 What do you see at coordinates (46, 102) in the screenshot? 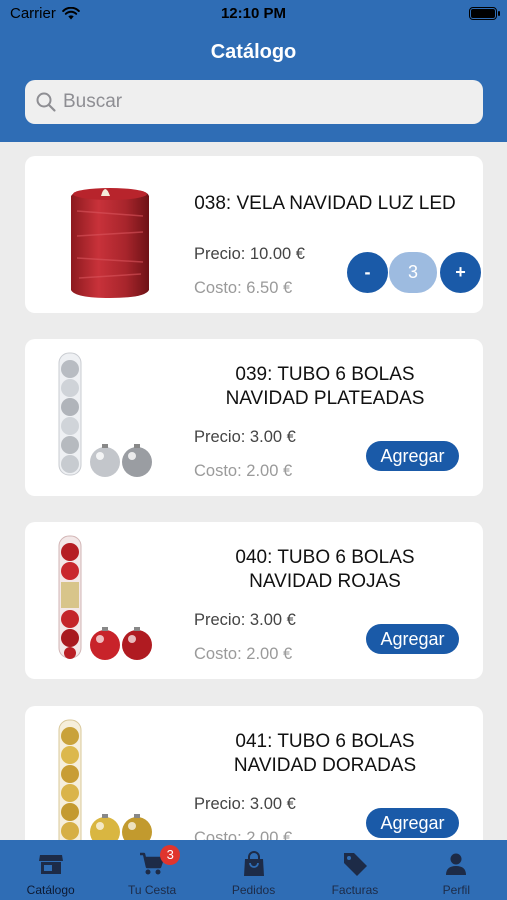
I see `search-icon` at bounding box center [46, 102].